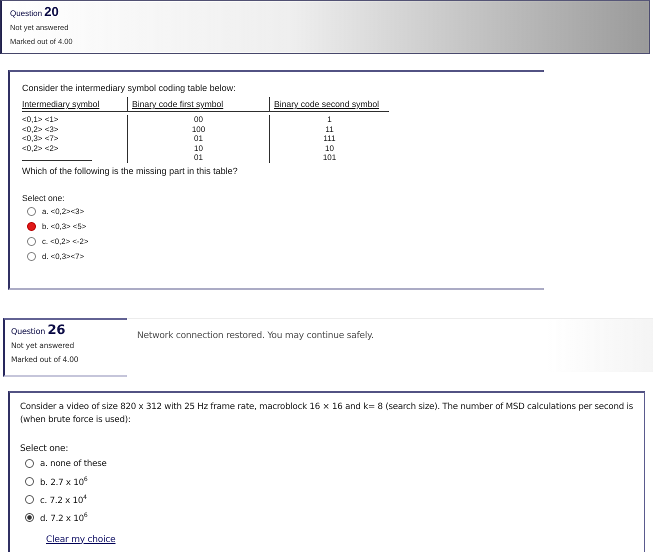  I want to click on table-cell: 101, so click(329, 157).